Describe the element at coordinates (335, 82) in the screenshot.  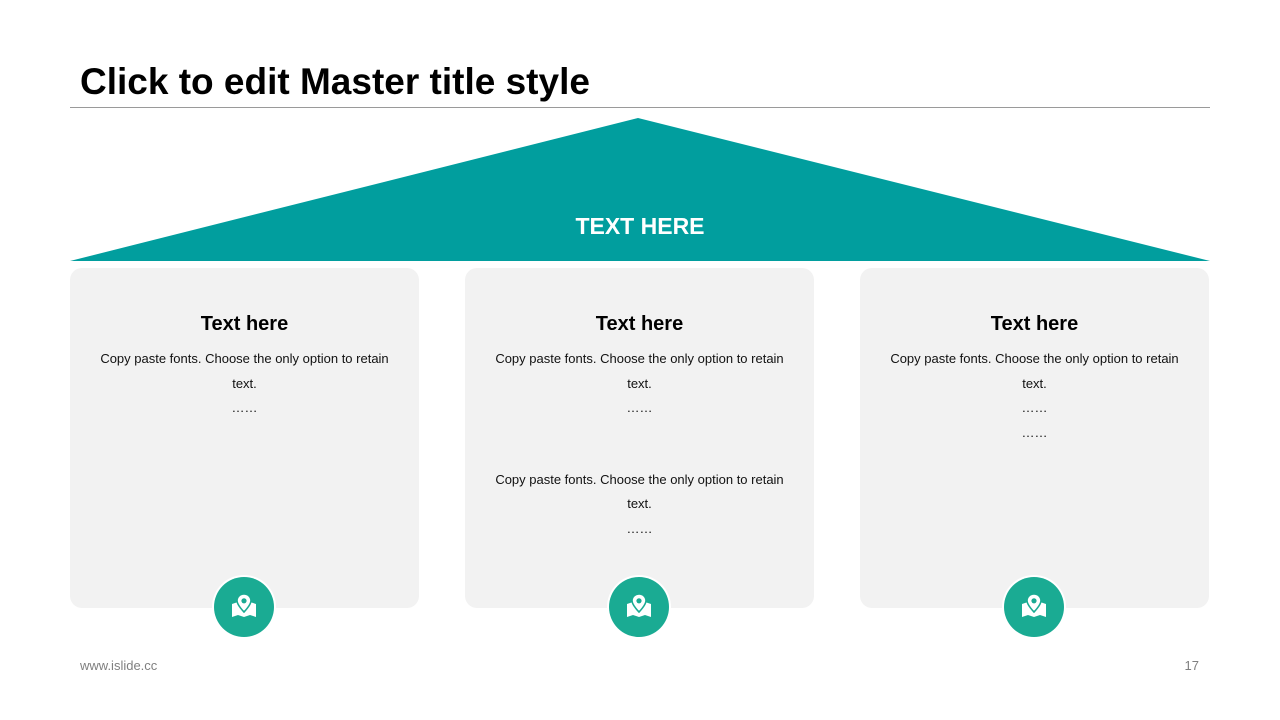
I see `slide-title: Click to edit Master title style` at that location.